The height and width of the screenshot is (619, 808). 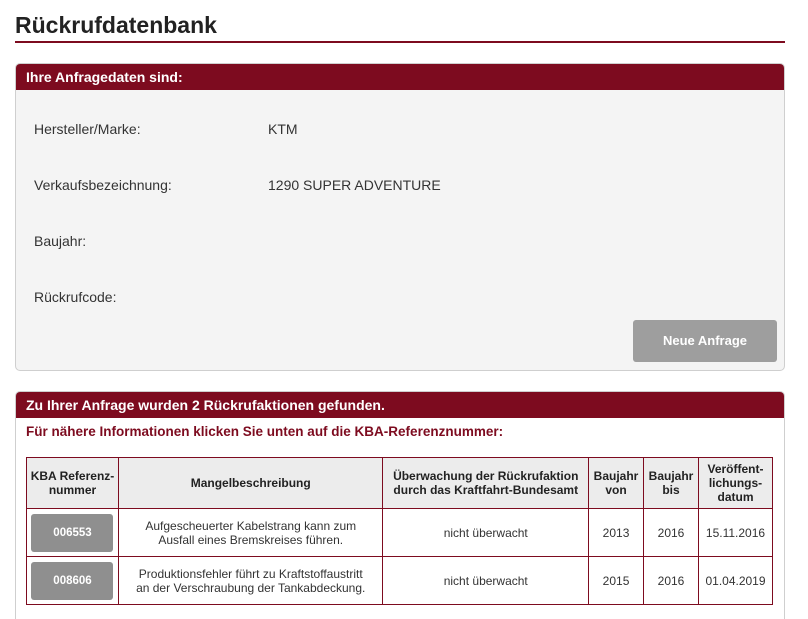 What do you see at coordinates (735, 483) in the screenshot?
I see `column-header-published: Veröffent- lichungs- datum` at bounding box center [735, 483].